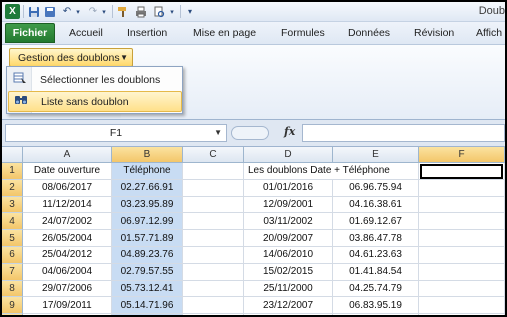  Describe the element at coordinates (147, 314) in the screenshot. I see `cell-b10: 03.71.83.65` at that location.